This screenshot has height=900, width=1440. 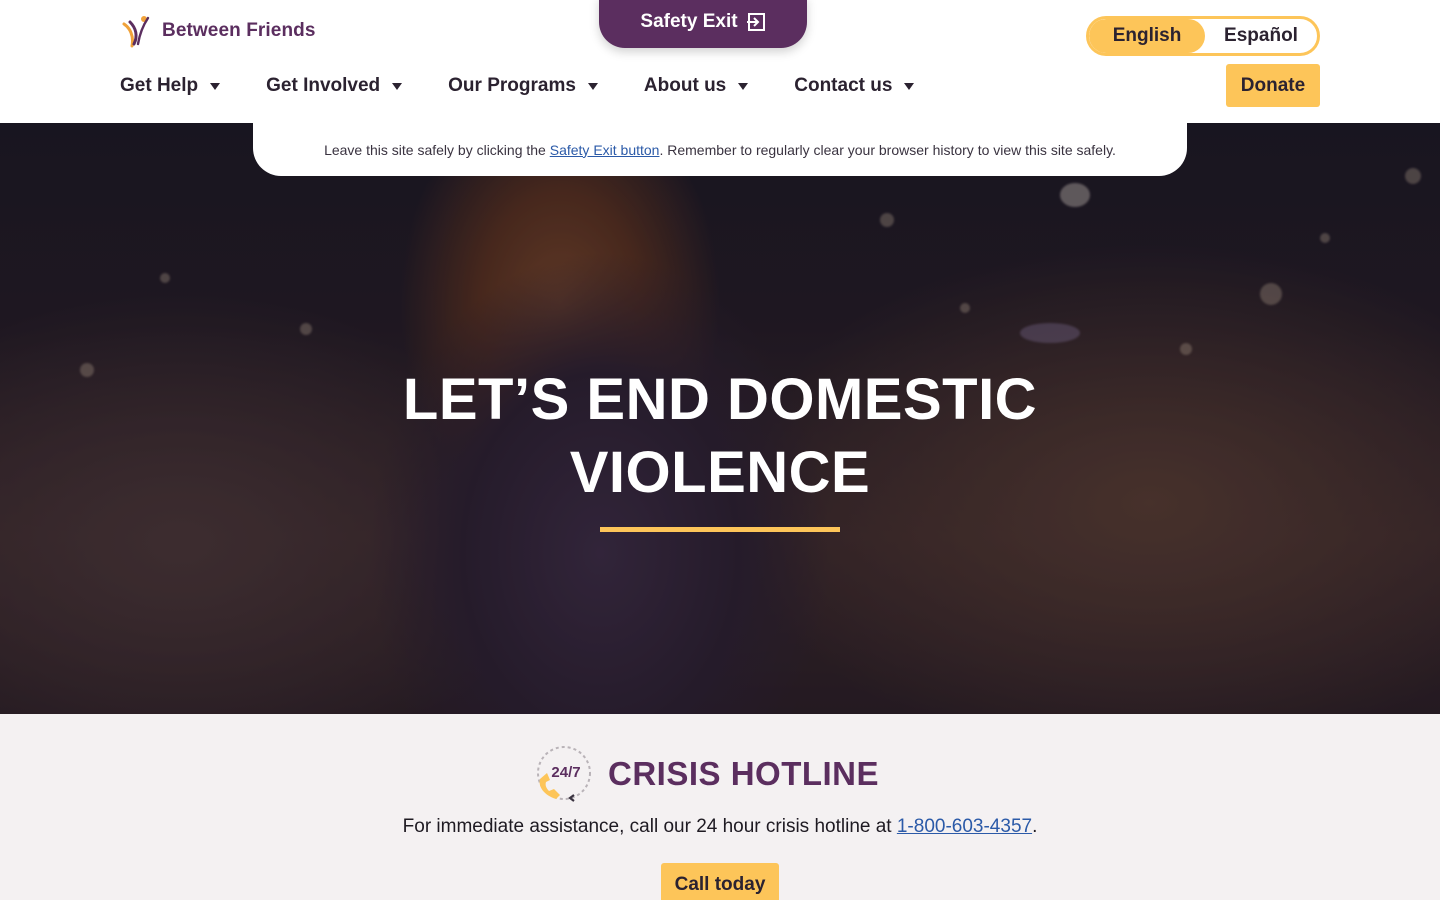 I want to click on nav-item-label: About us, so click(x=685, y=85).